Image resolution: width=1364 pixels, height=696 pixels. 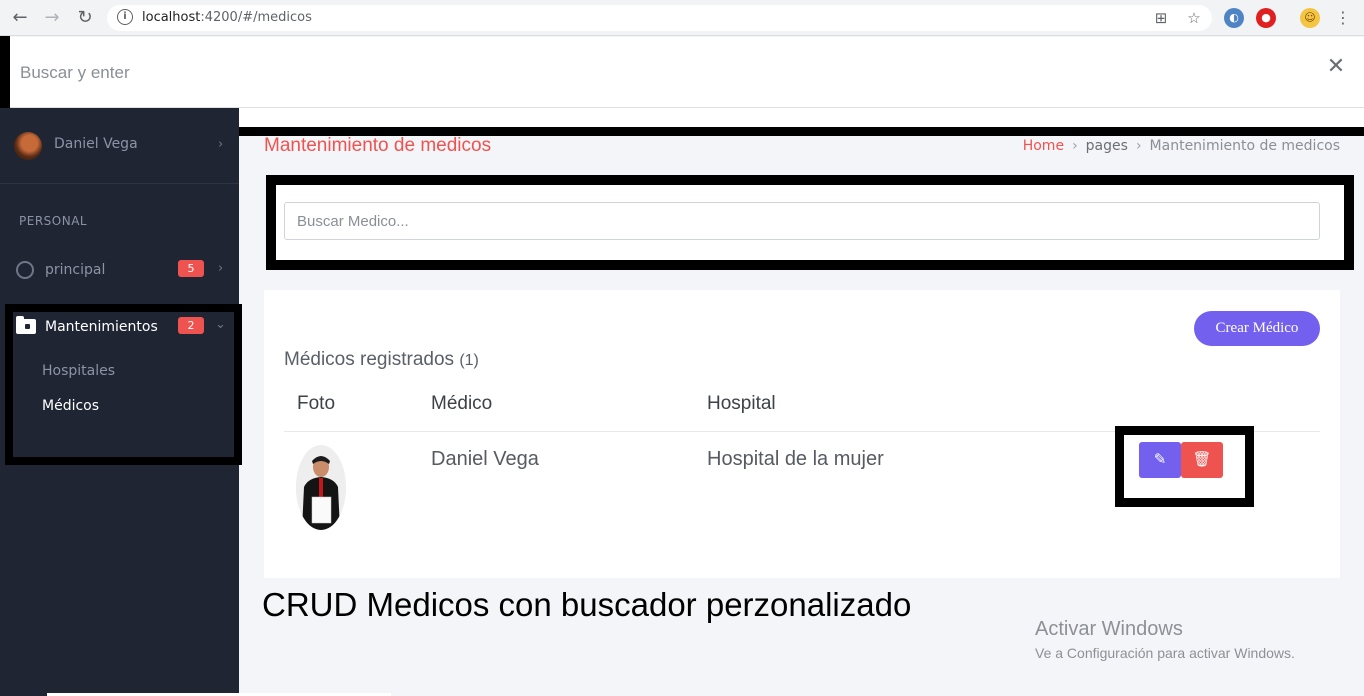 What do you see at coordinates (1266, 18) in the screenshot?
I see `extension-red-icon: ●` at bounding box center [1266, 18].